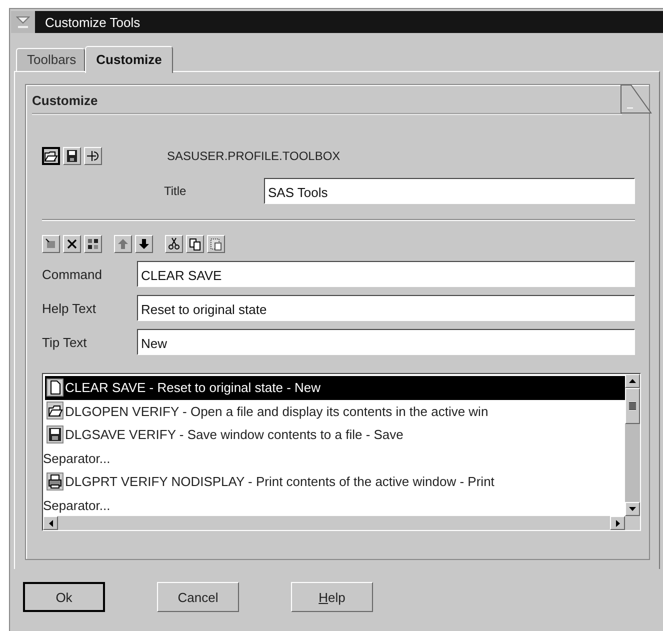  I want to click on list-item: DLGPRT VERIFY NODISPLAY - Print contents of the active window - Print, so click(335, 482).